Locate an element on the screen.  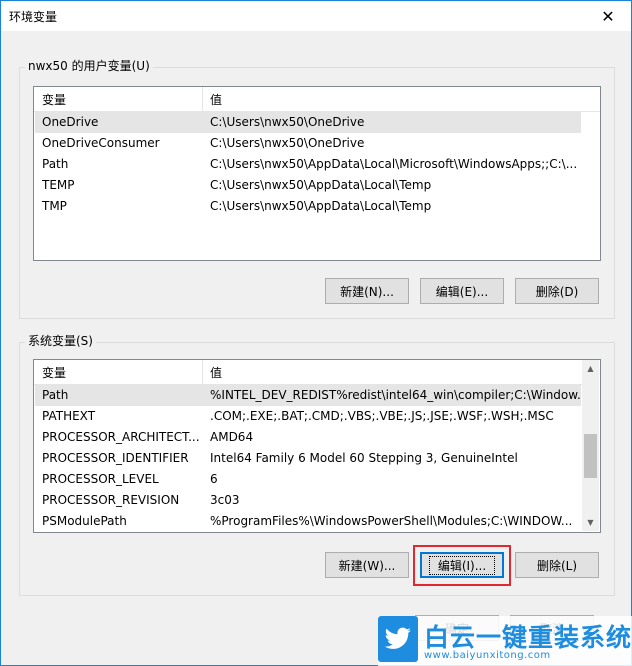
table-row: PROCESSOR_REVISION 3c03 is located at coordinates (308, 500).